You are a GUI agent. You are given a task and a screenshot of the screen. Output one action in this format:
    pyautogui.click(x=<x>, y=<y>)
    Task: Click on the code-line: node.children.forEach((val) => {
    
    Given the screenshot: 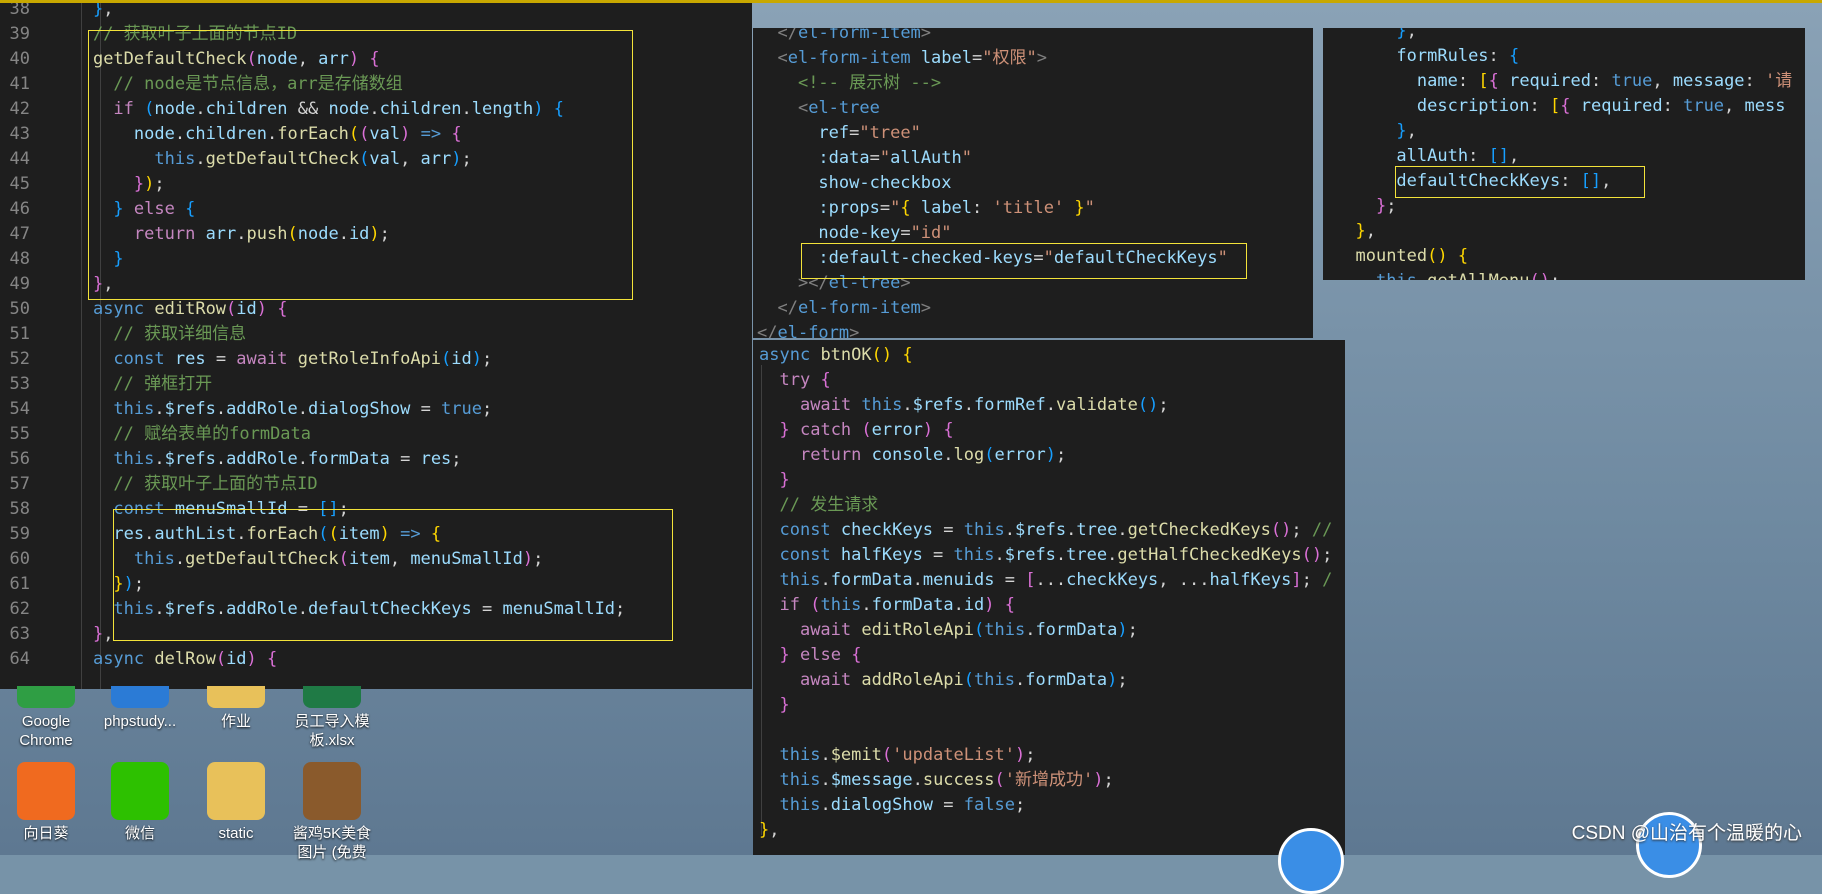 What is the action you would take?
    pyautogui.click(x=297, y=134)
    